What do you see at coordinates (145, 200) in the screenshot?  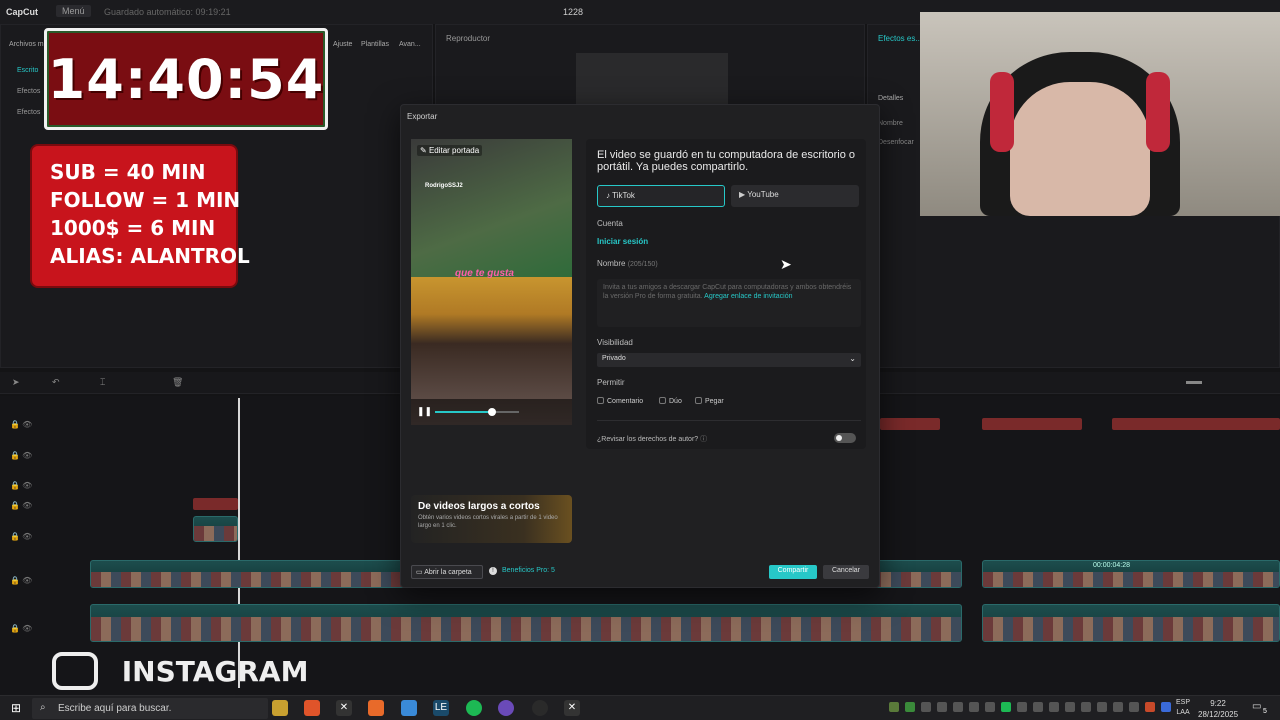 I see `rule-follow: FOLLOW = 1 MIN` at bounding box center [145, 200].